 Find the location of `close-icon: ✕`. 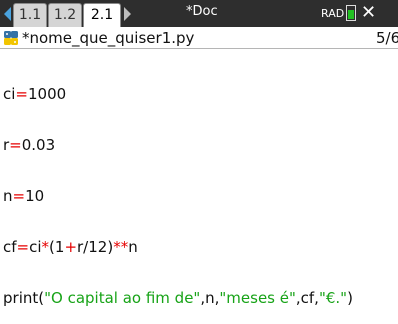

close-icon: ✕ is located at coordinates (368, 12).